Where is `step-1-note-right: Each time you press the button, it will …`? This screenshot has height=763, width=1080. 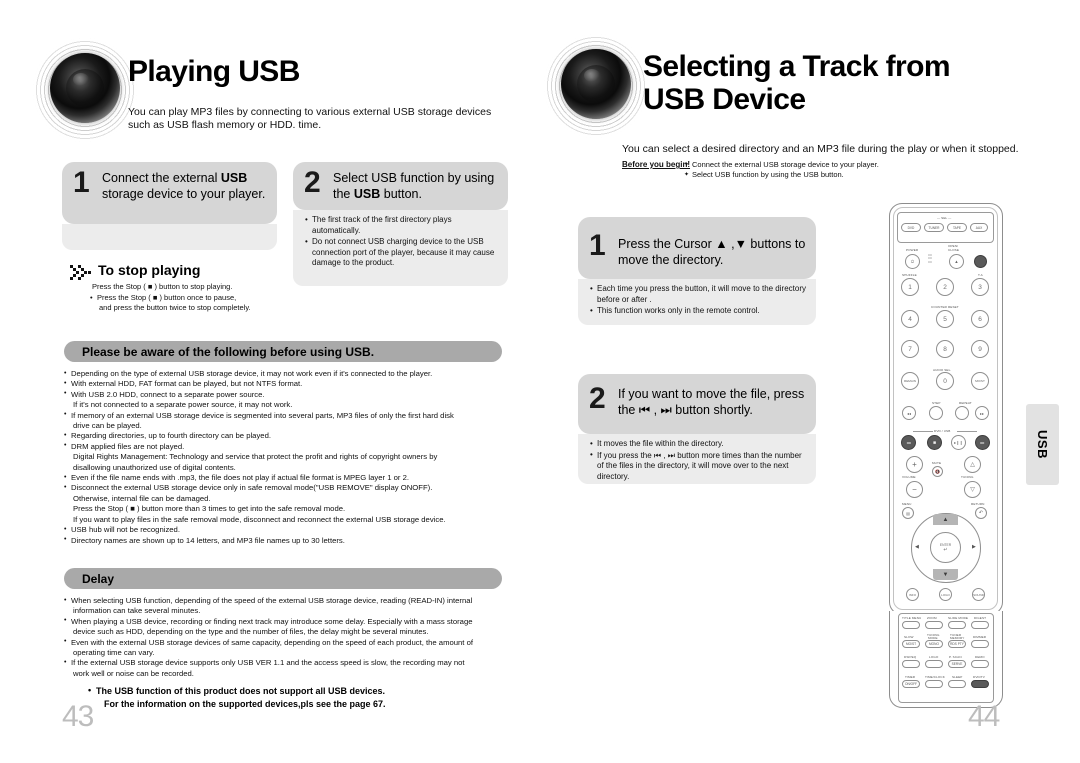 step-1-note-right: Each time you press the button, it will … is located at coordinates (698, 294).